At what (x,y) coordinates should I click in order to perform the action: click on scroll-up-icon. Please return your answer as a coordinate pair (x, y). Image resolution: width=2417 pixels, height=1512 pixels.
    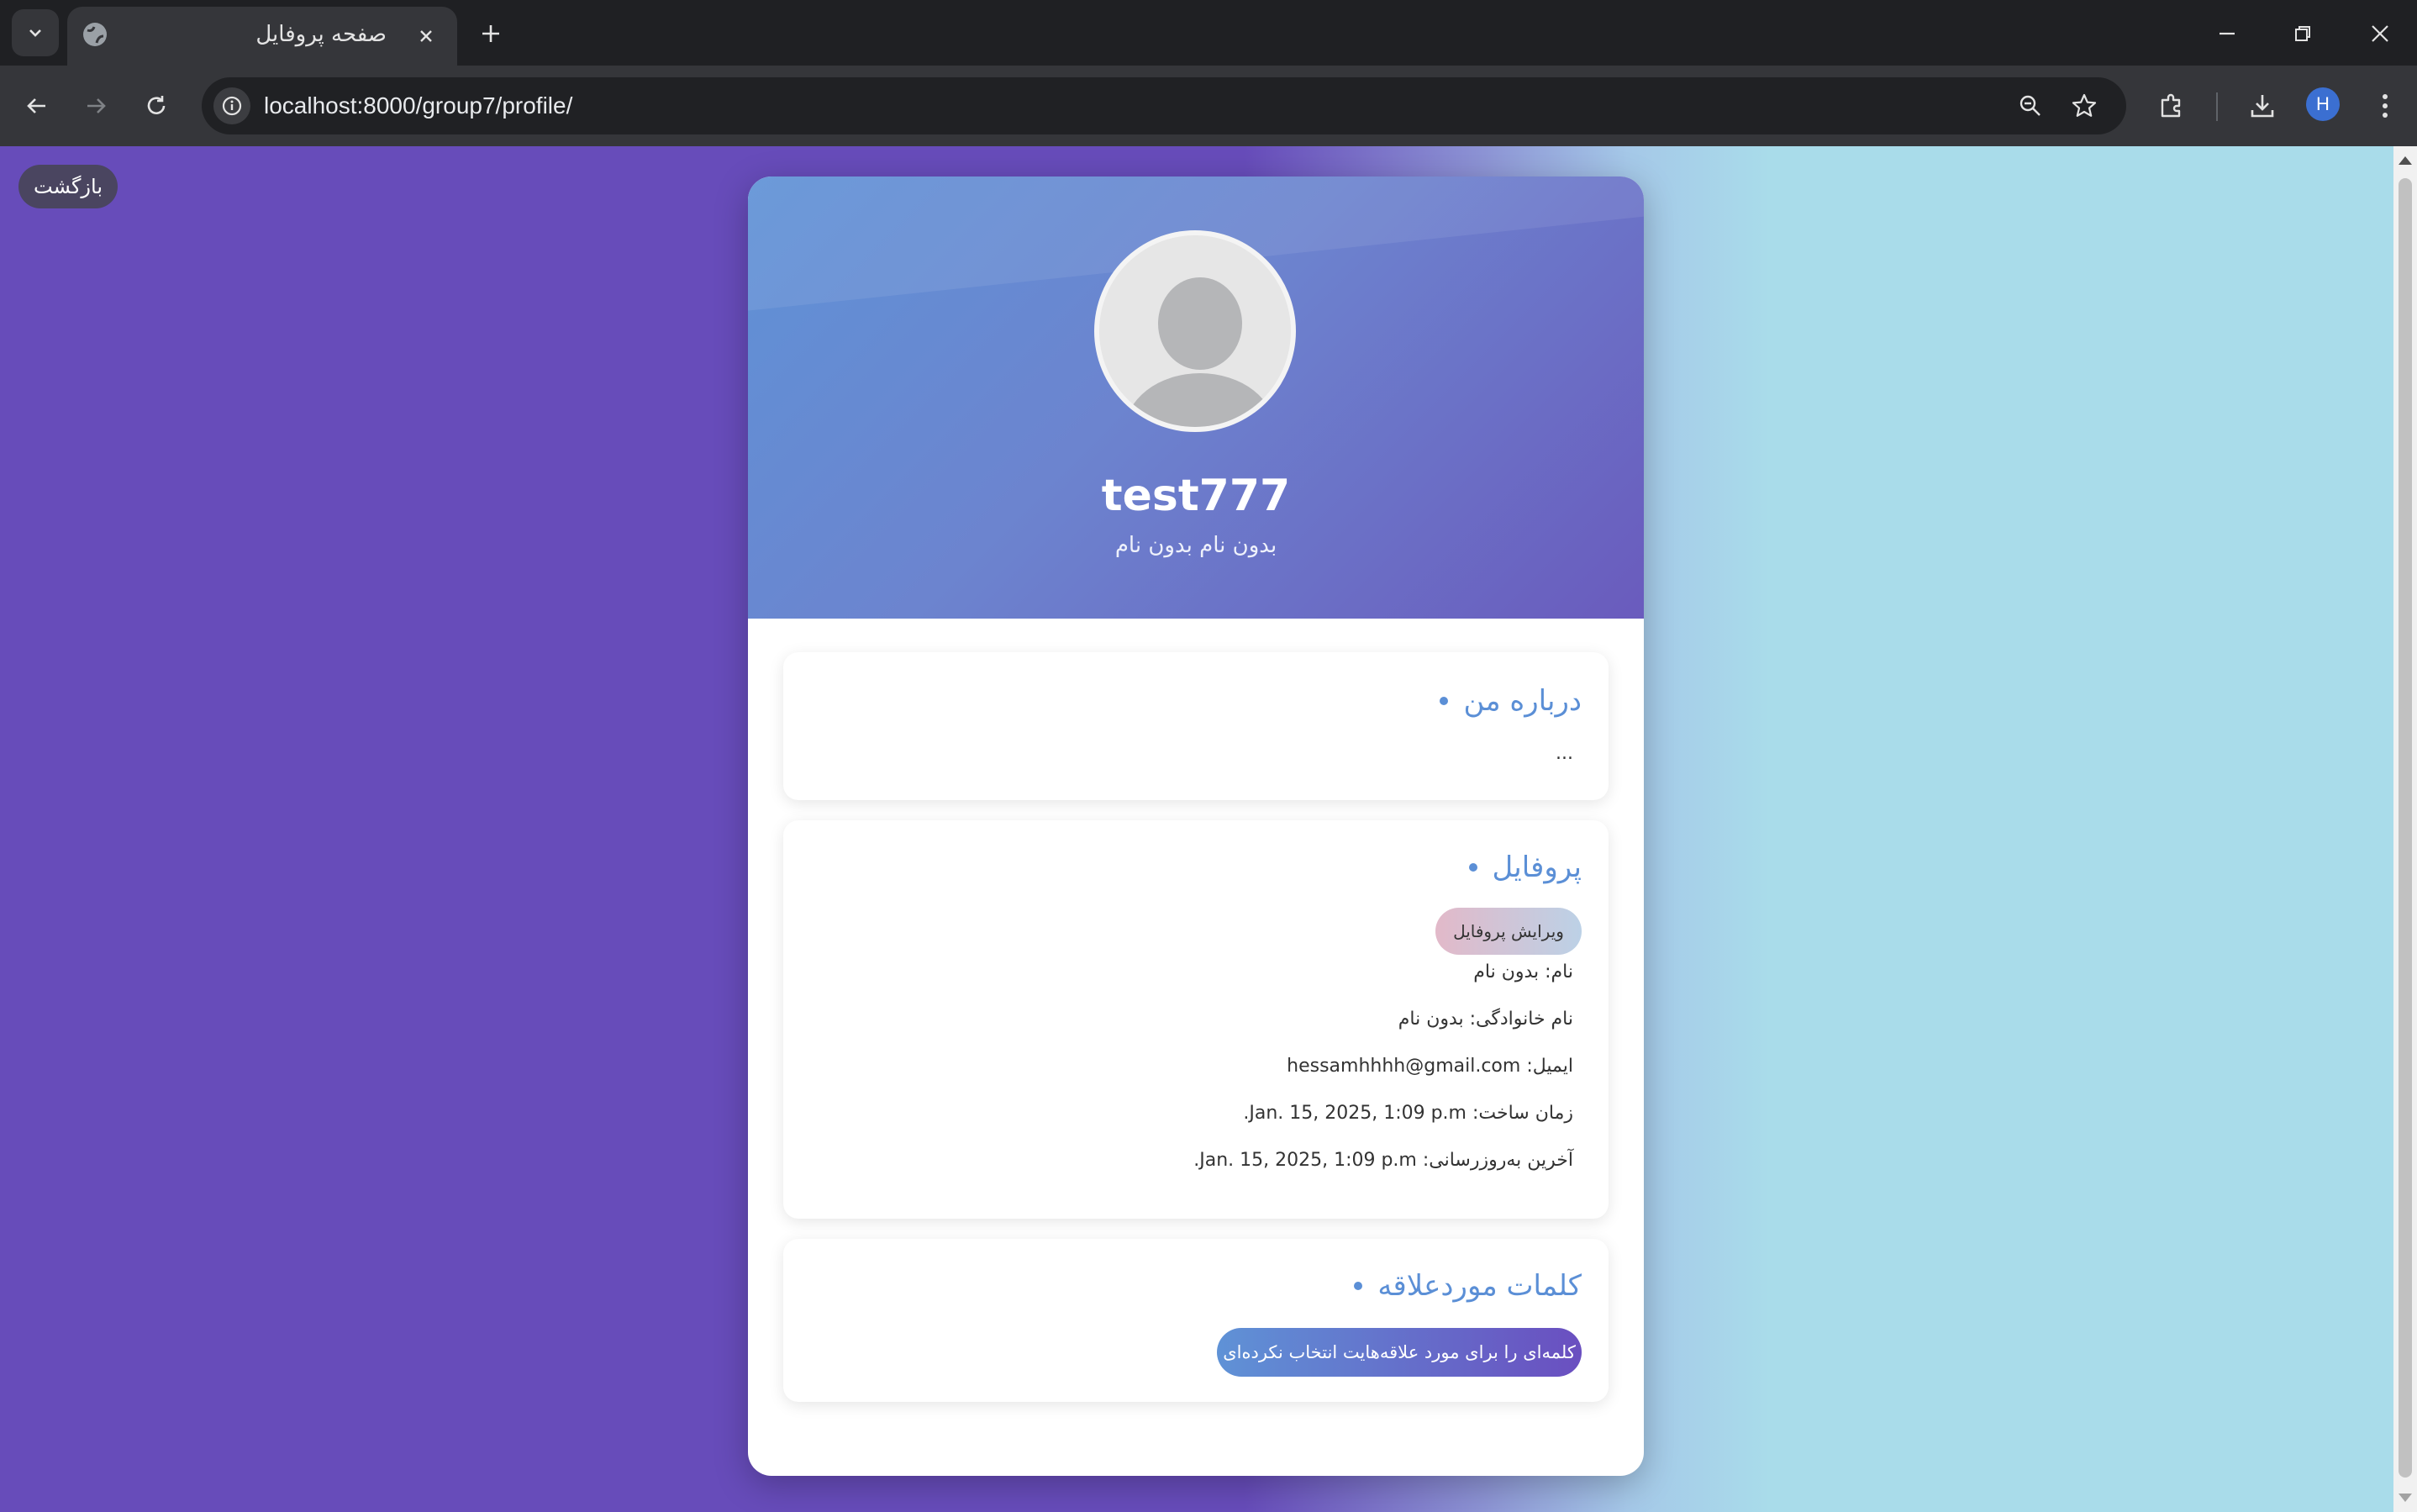
    Looking at the image, I should click on (2405, 161).